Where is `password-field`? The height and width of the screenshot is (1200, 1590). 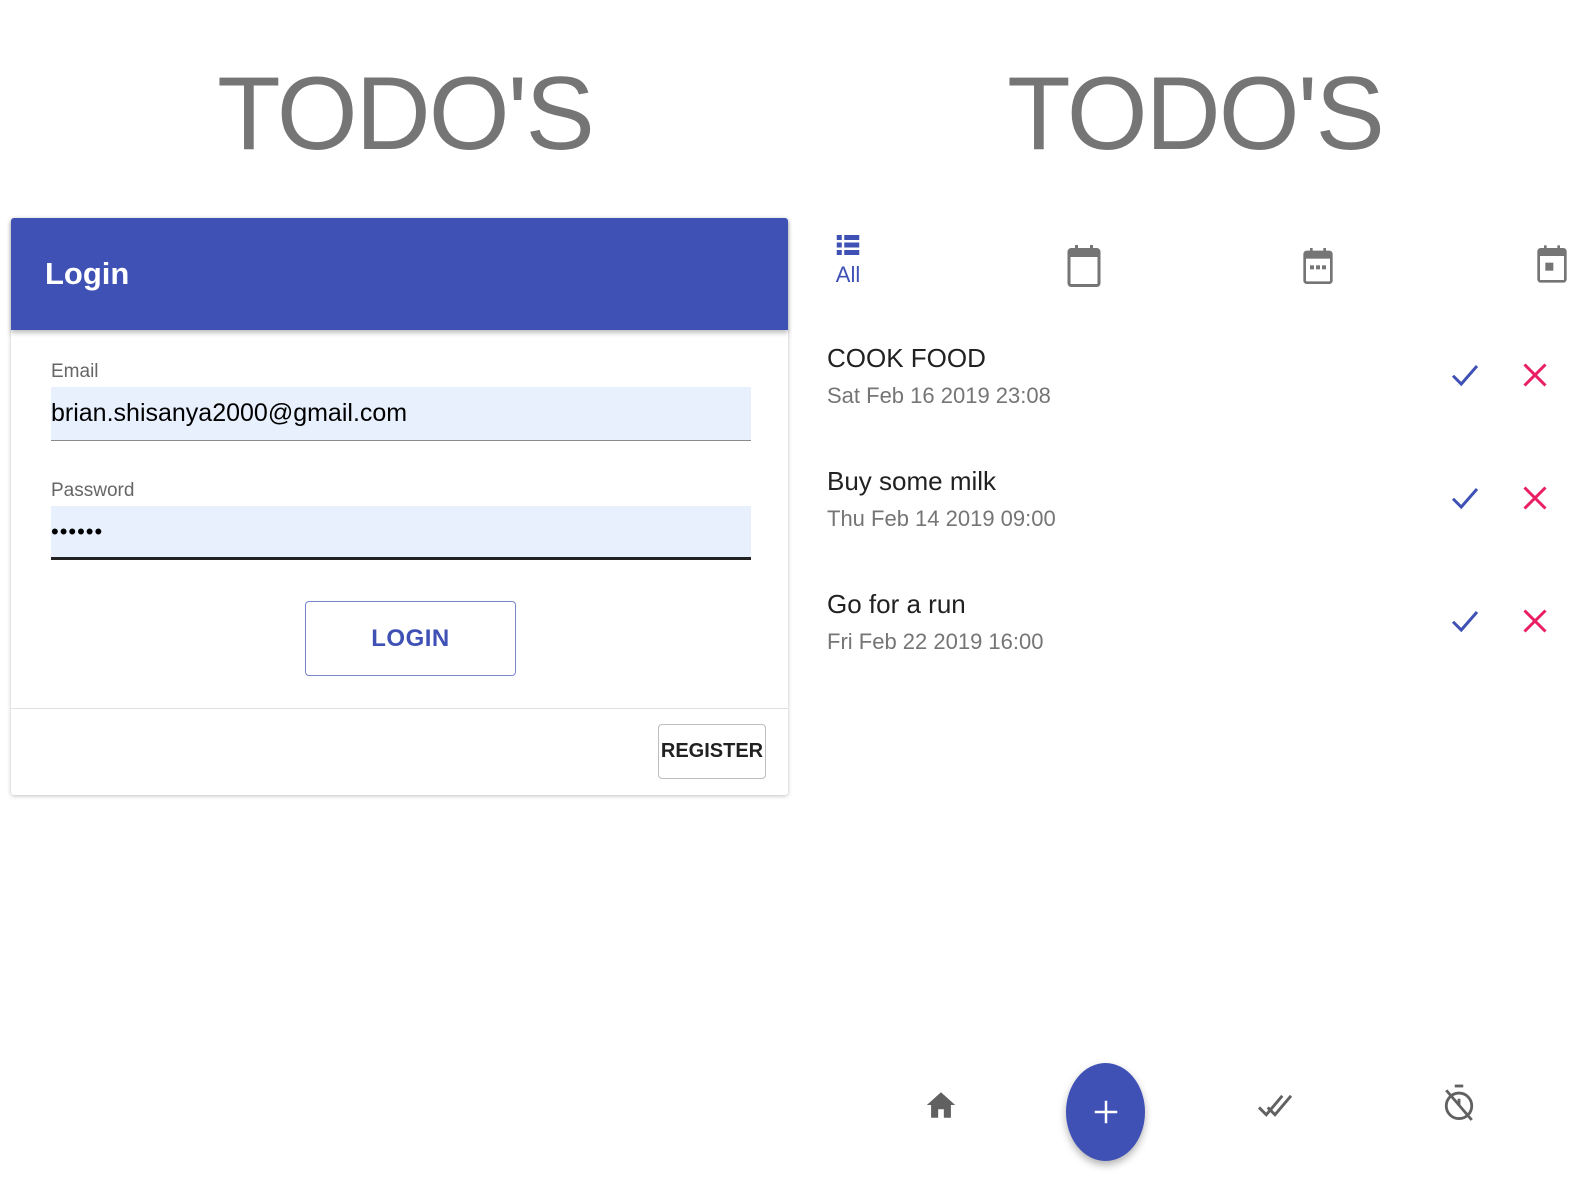
password-field is located at coordinates (401, 533).